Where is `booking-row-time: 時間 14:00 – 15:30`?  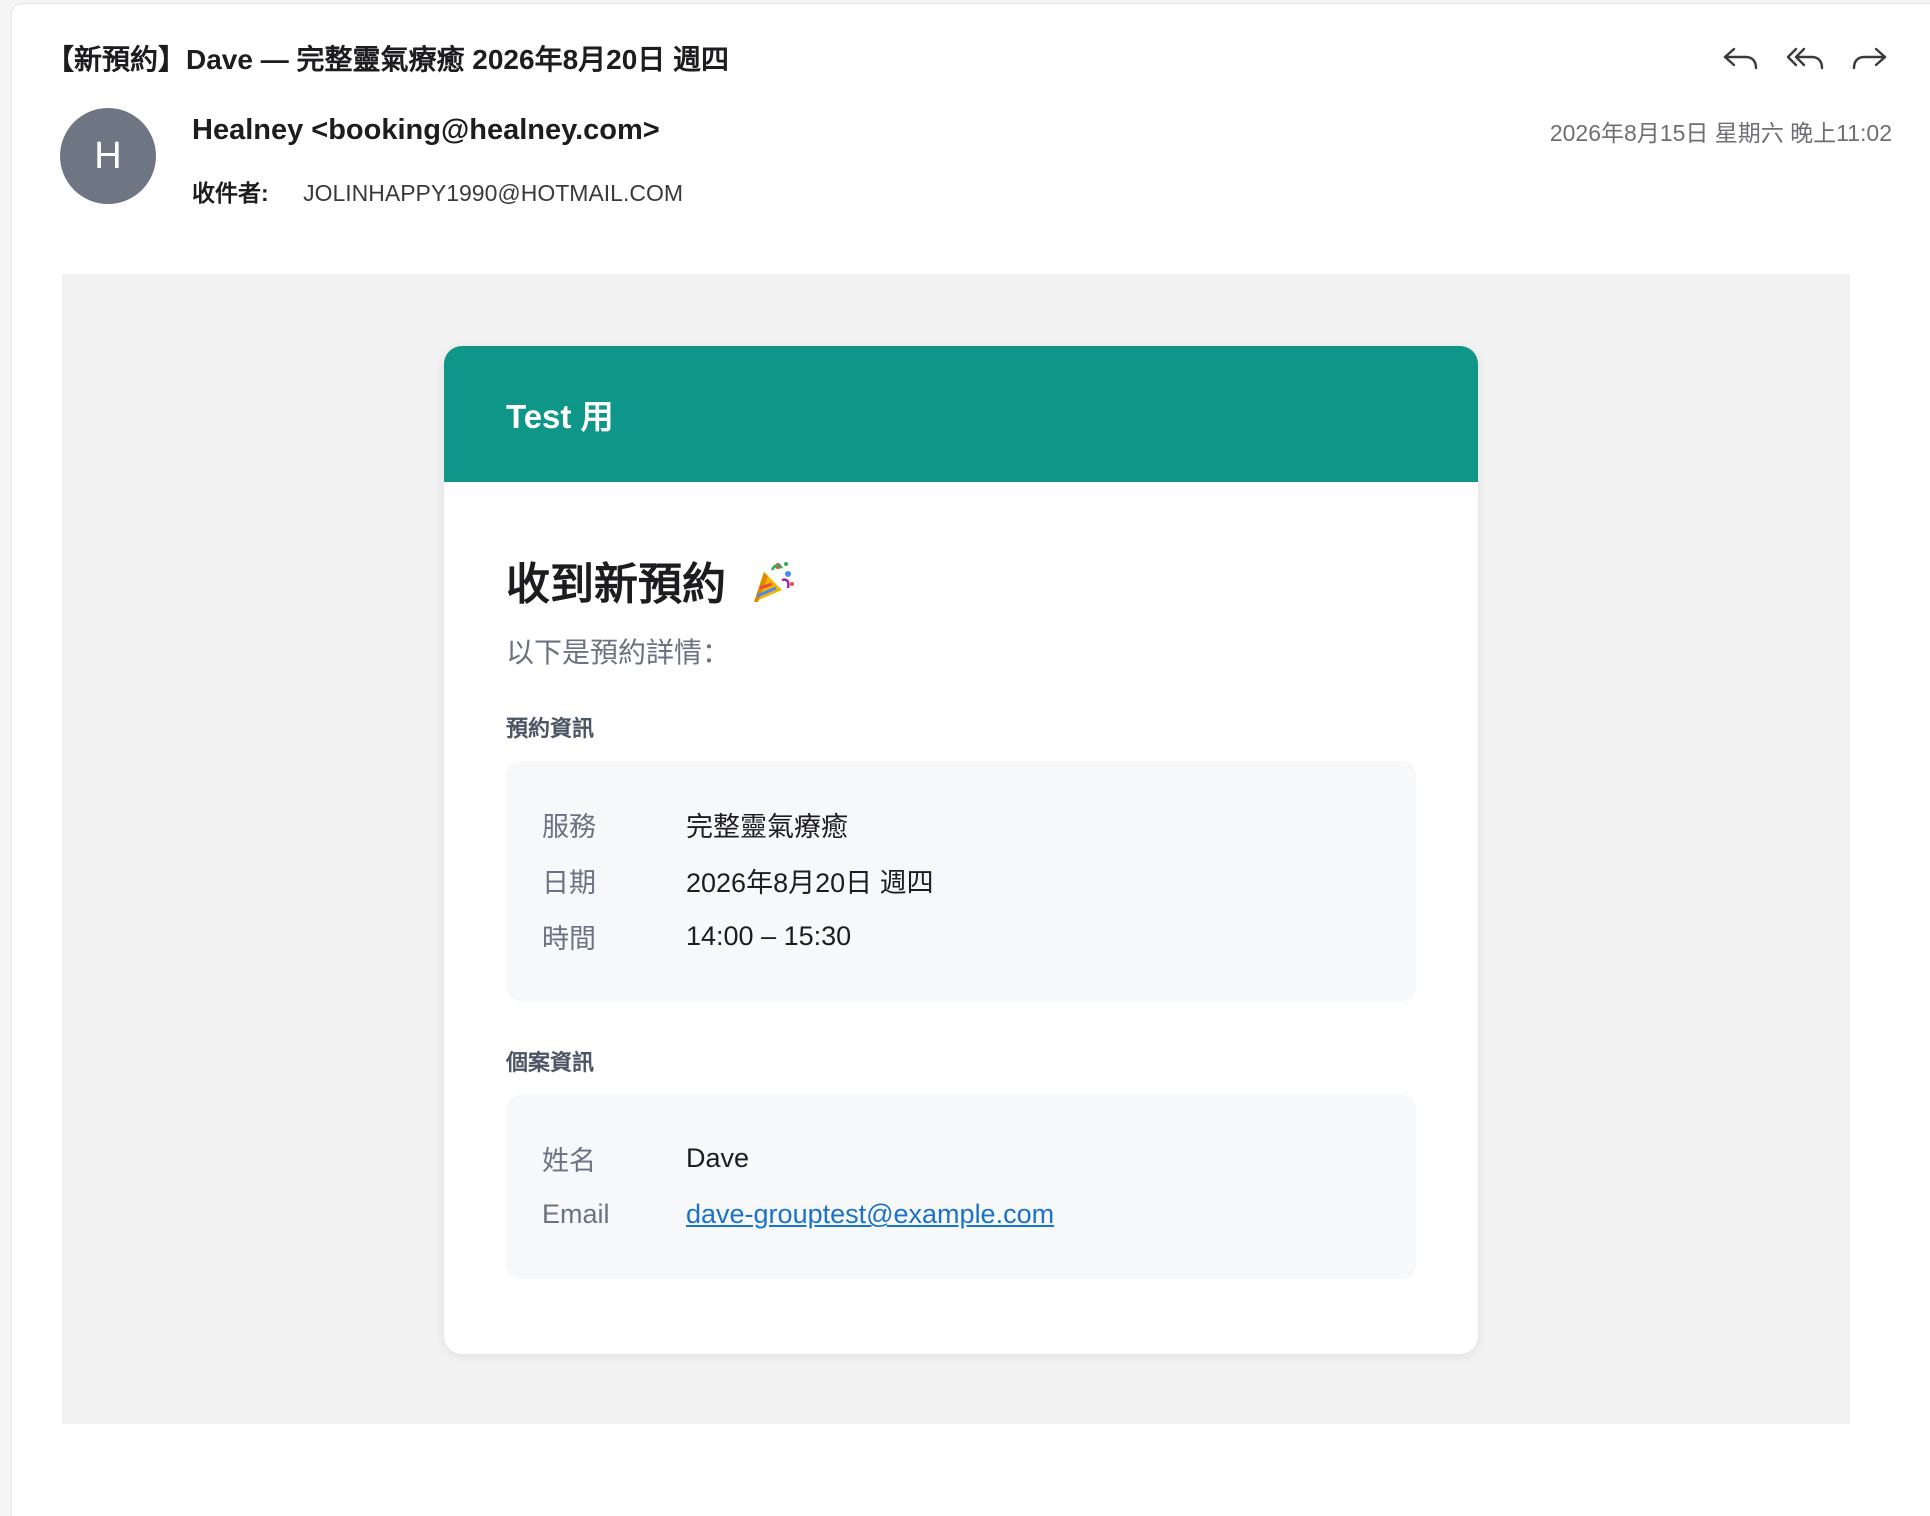
booking-row-time: 時間 14:00 – 15:30 is located at coordinates (961, 937).